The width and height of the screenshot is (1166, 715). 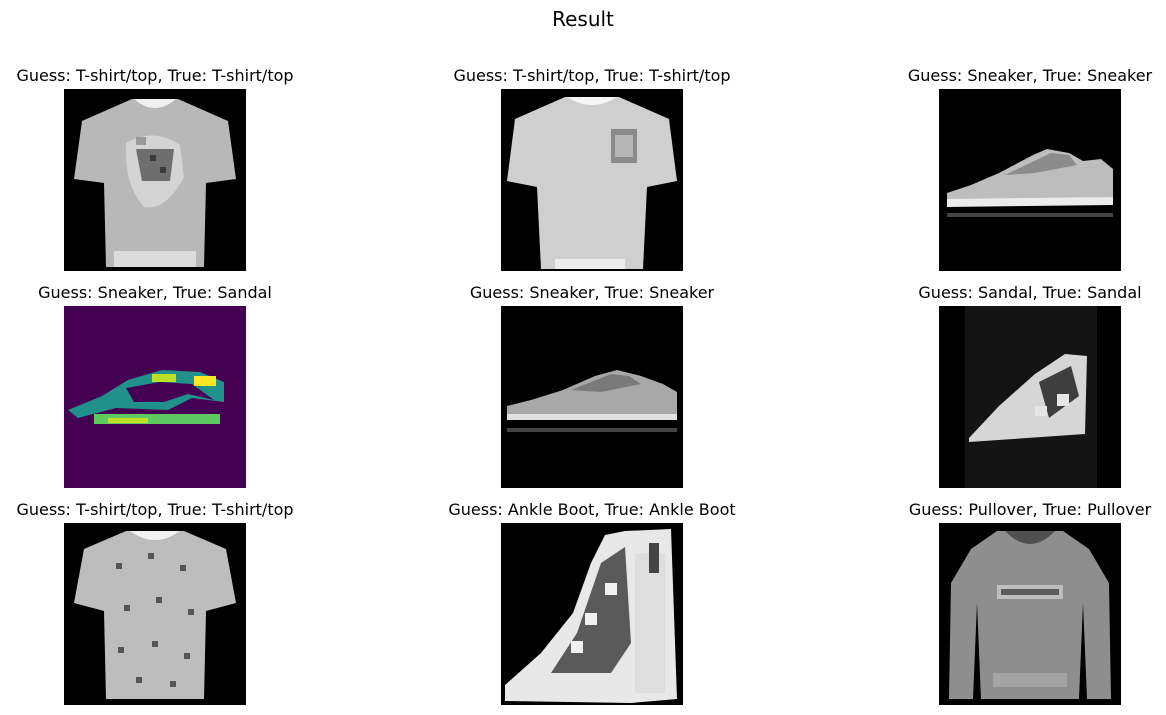 What do you see at coordinates (583, 19) in the screenshot?
I see `figure-title: Result` at bounding box center [583, 19].